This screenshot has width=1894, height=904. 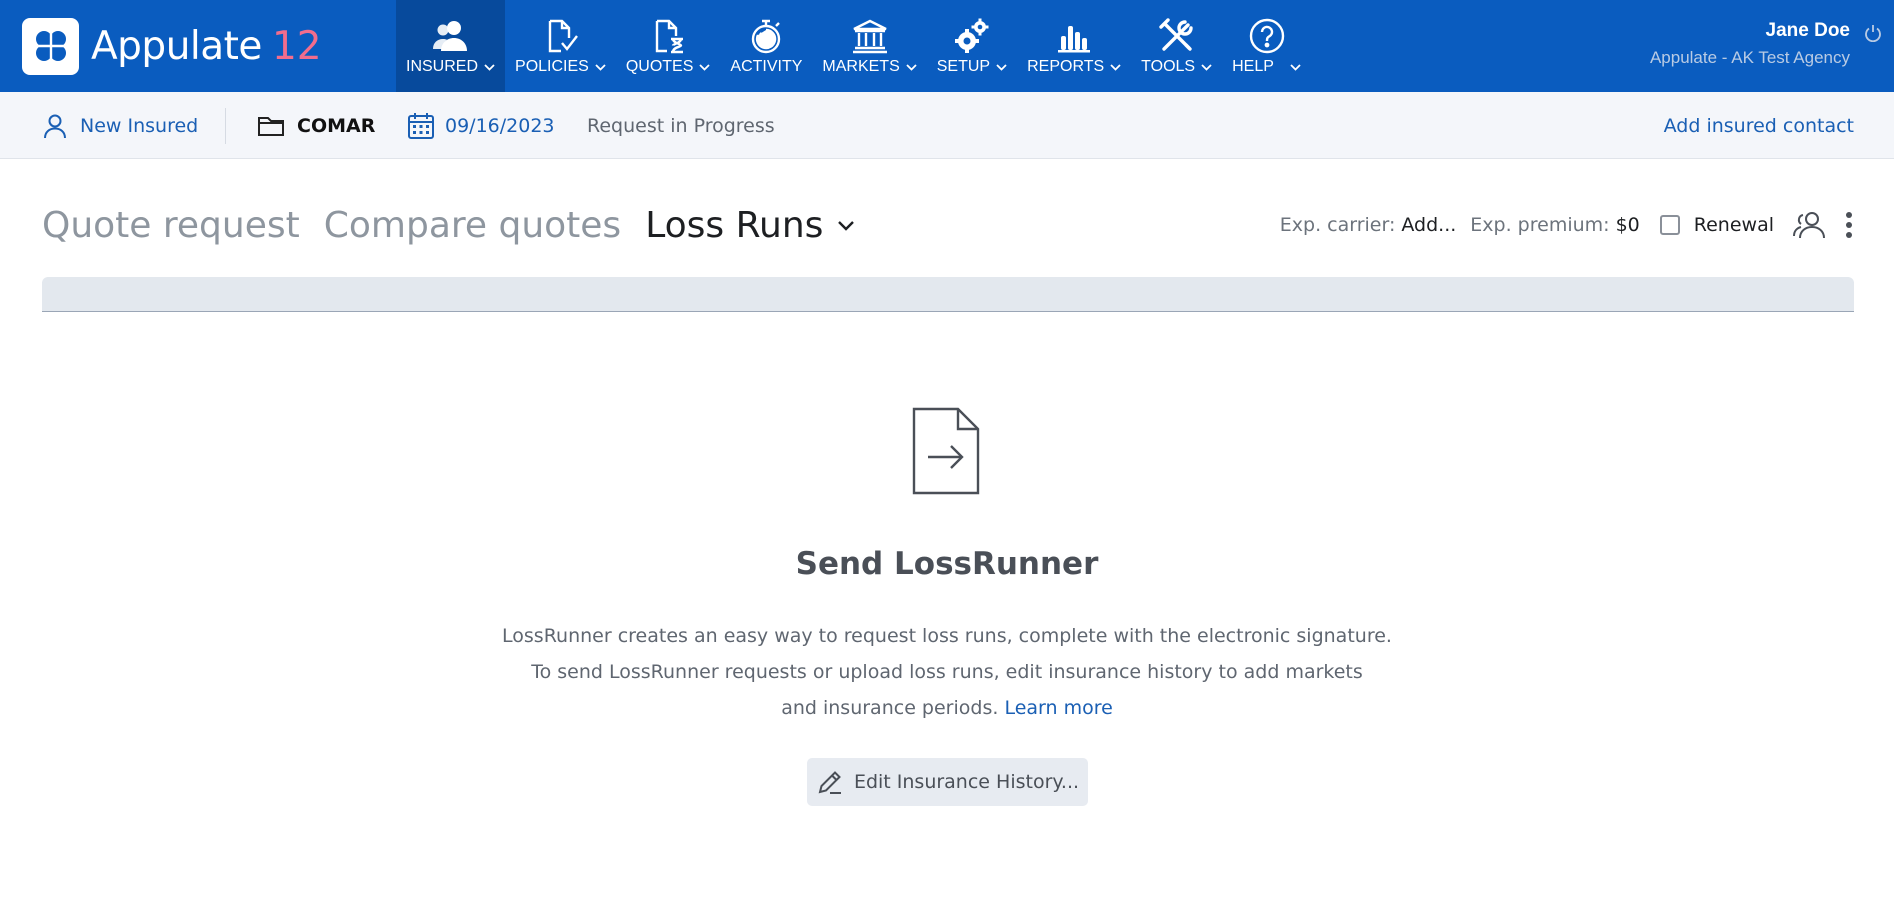 I want to click on setup-icon, so click(x=972, y=36).